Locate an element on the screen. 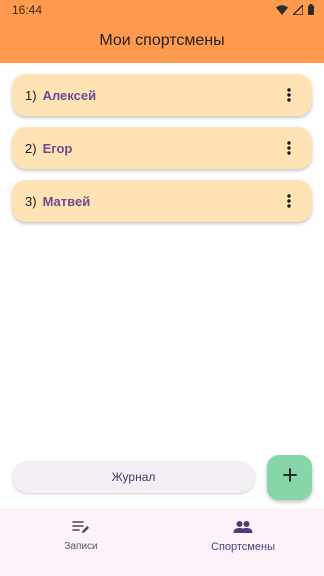 The height and width of the screenshot is (576, 324). add-athlete-button is located at coordinates (289, 477).